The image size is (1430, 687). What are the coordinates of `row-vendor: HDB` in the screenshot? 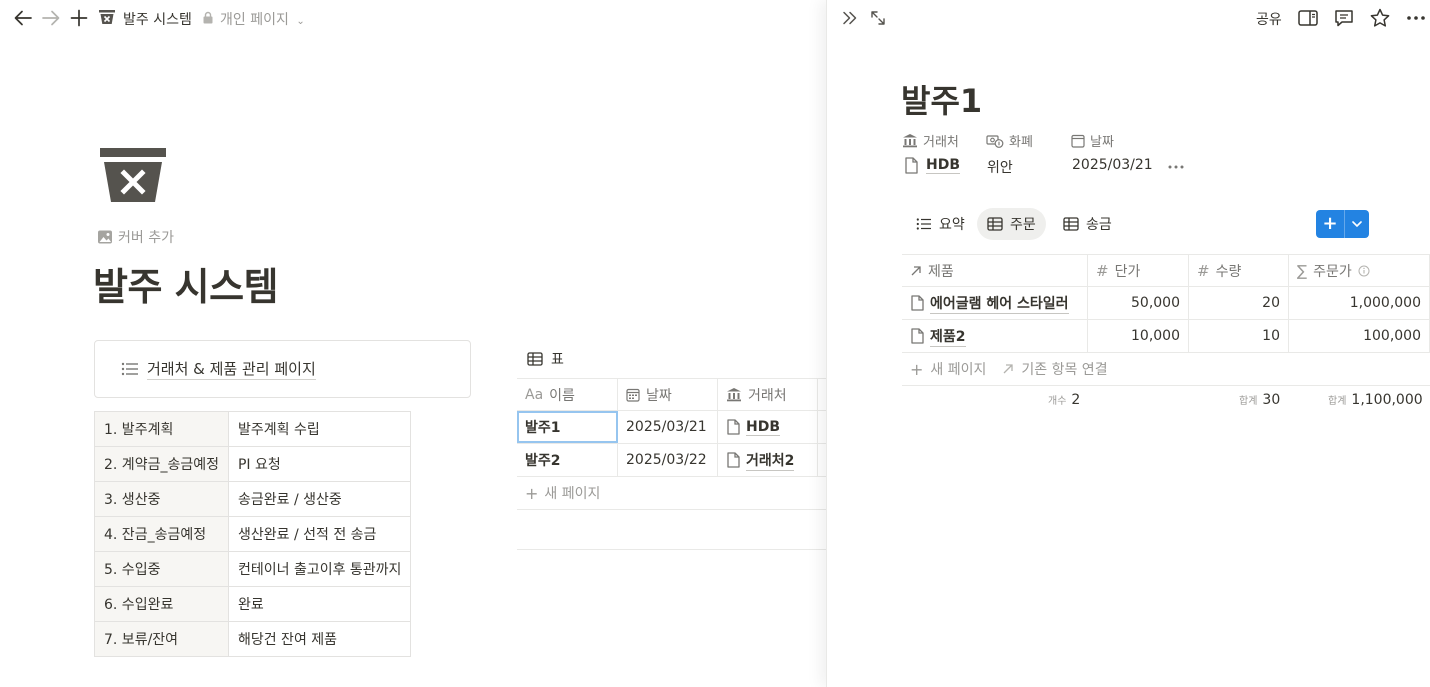 It's located at (768, 427).